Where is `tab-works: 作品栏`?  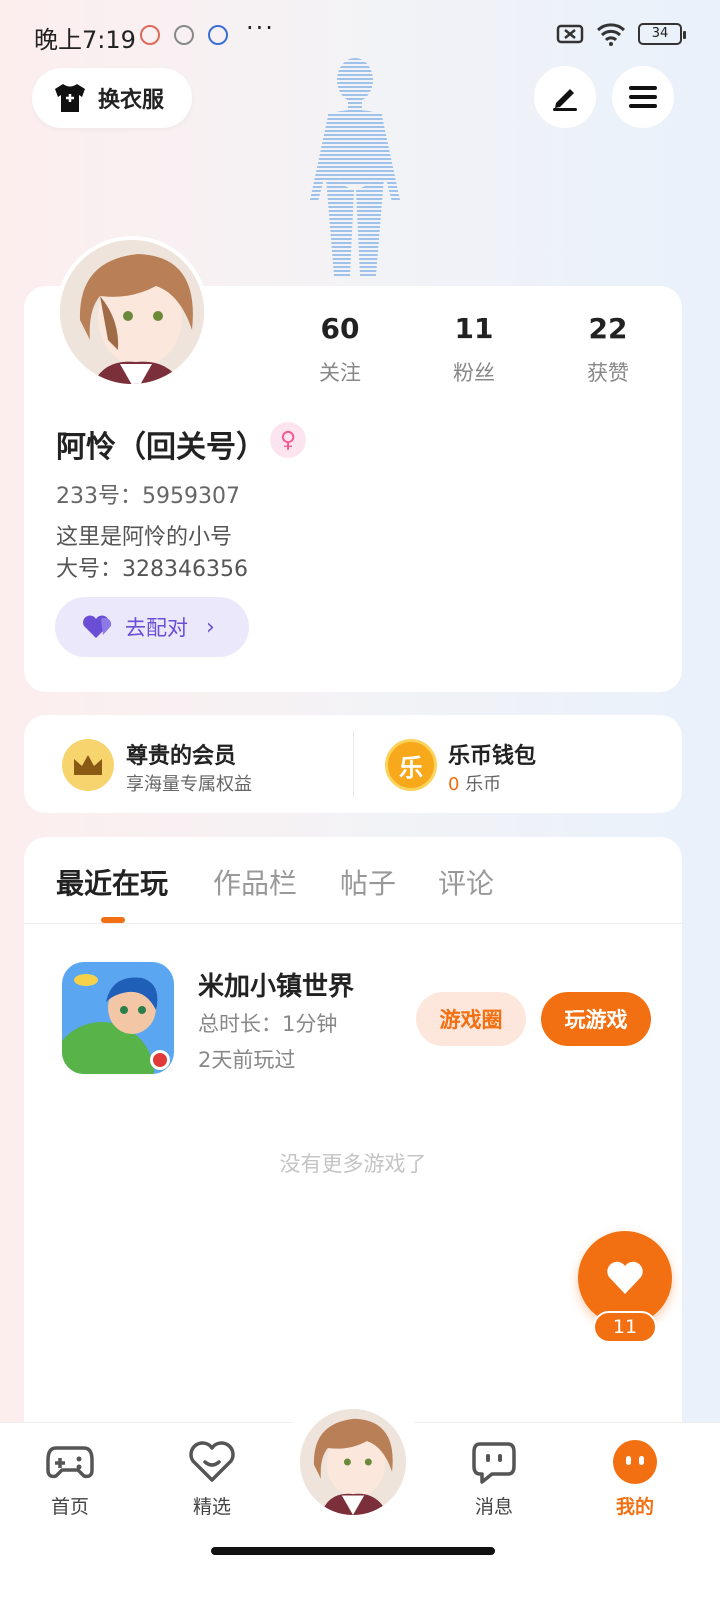 tab-works: 作品栏 is located at coordinates (255, 882).